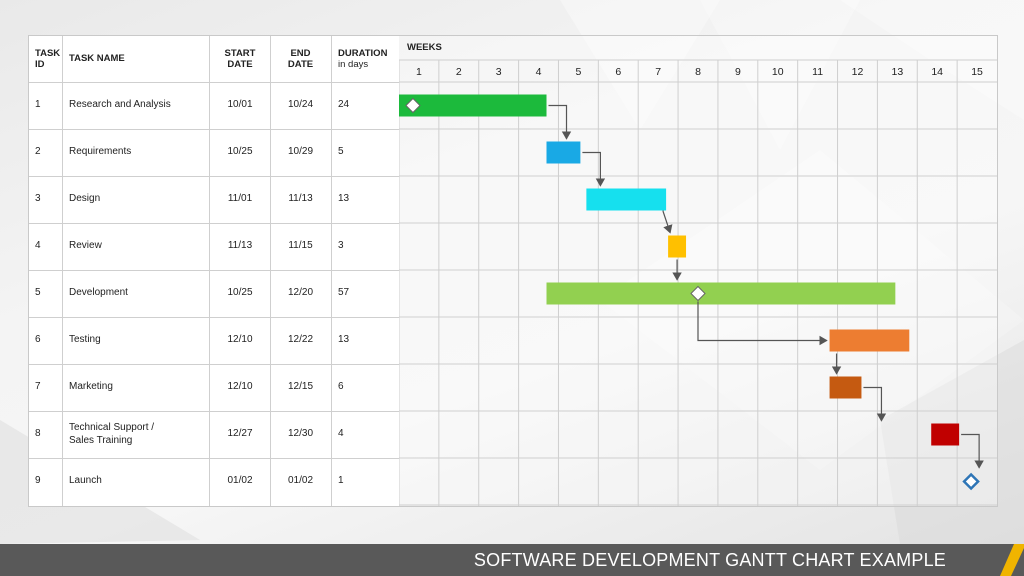  What do you see at coordinates (38, 246) in the screenshot?
I see `task-id: 4` at bounding box center [38, 246].